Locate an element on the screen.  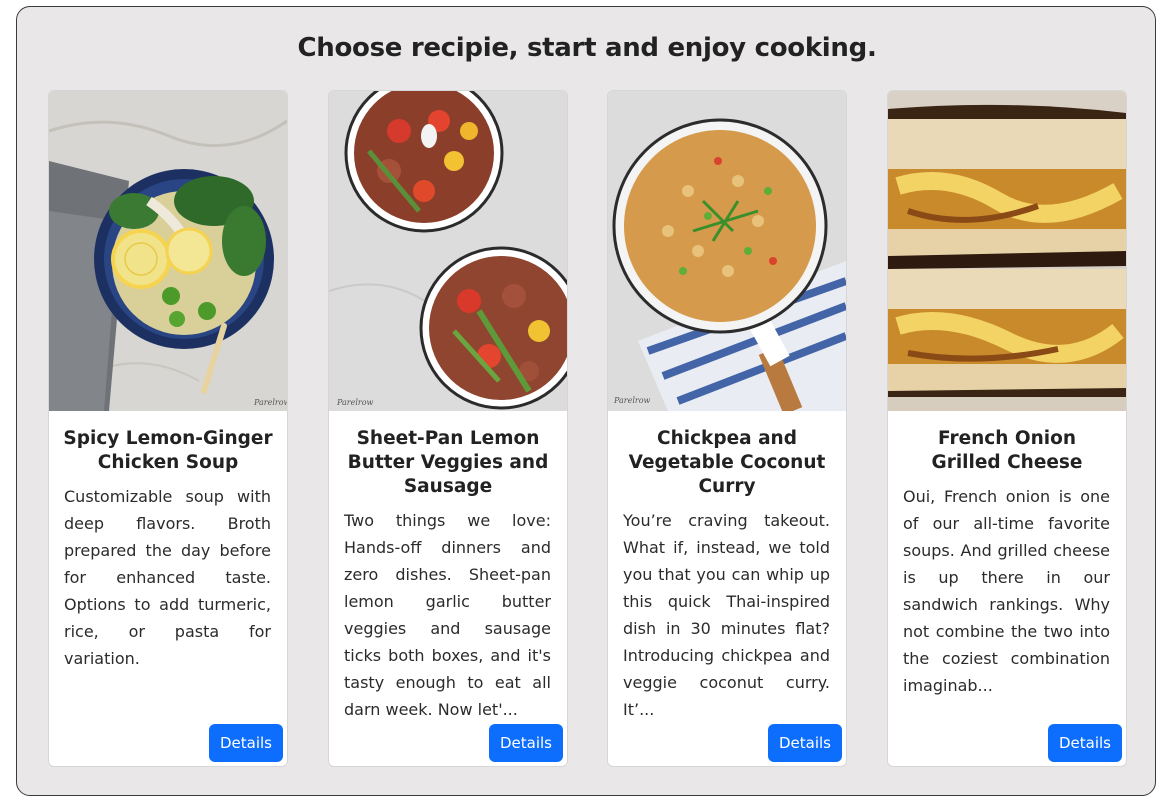
recipe-title: Chickpea and Vegetable Coconut Curry is located at coordinates (727, 462).